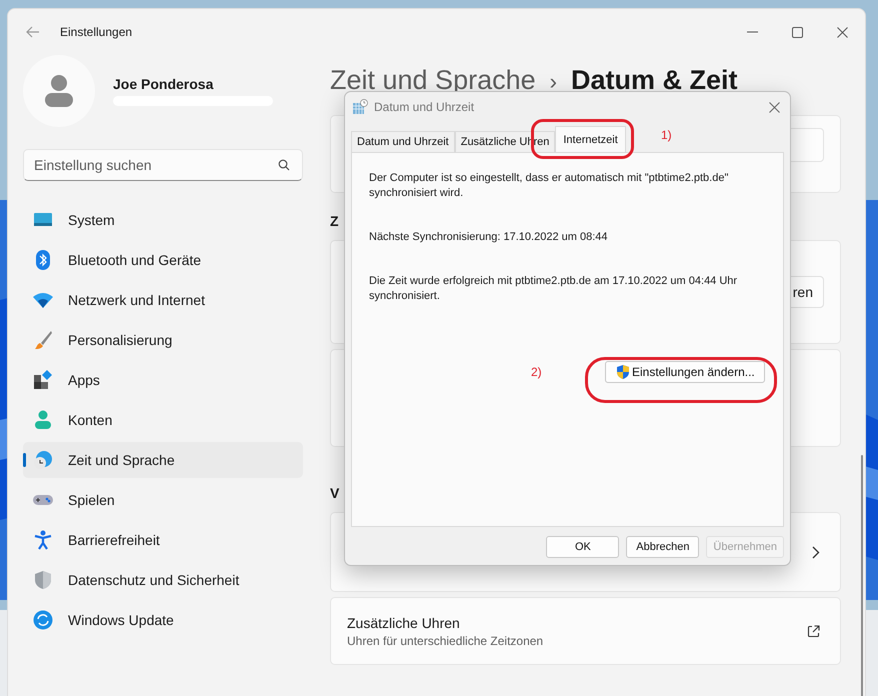 The width and height of the screenshot is (878, 696). Describe the element at coordinates (163, 220) in the screenshot. I see `sidebar-item: System` at that location.